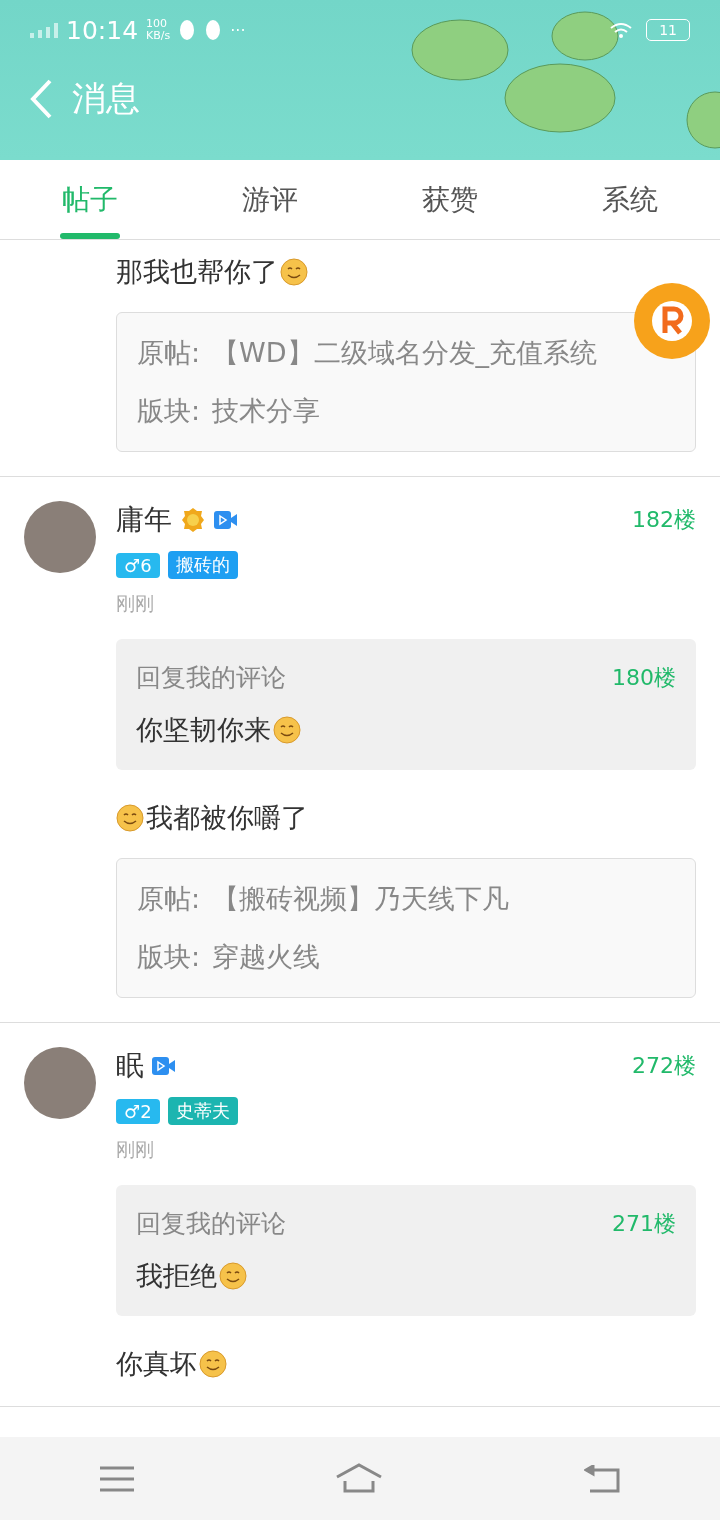  I want to click on menu-icon, so click(117, 1478).